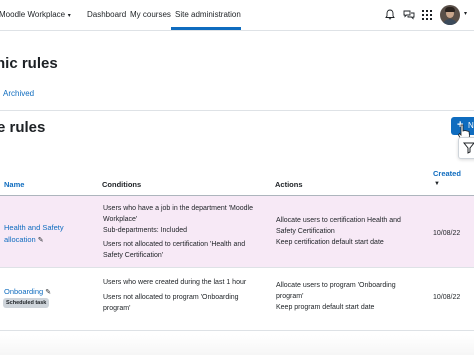 The image size is (474, 355). What do you see at coordinates (237, 110) in the screenshot?
I see `tabs-divider` at bounding box center [237, 110].